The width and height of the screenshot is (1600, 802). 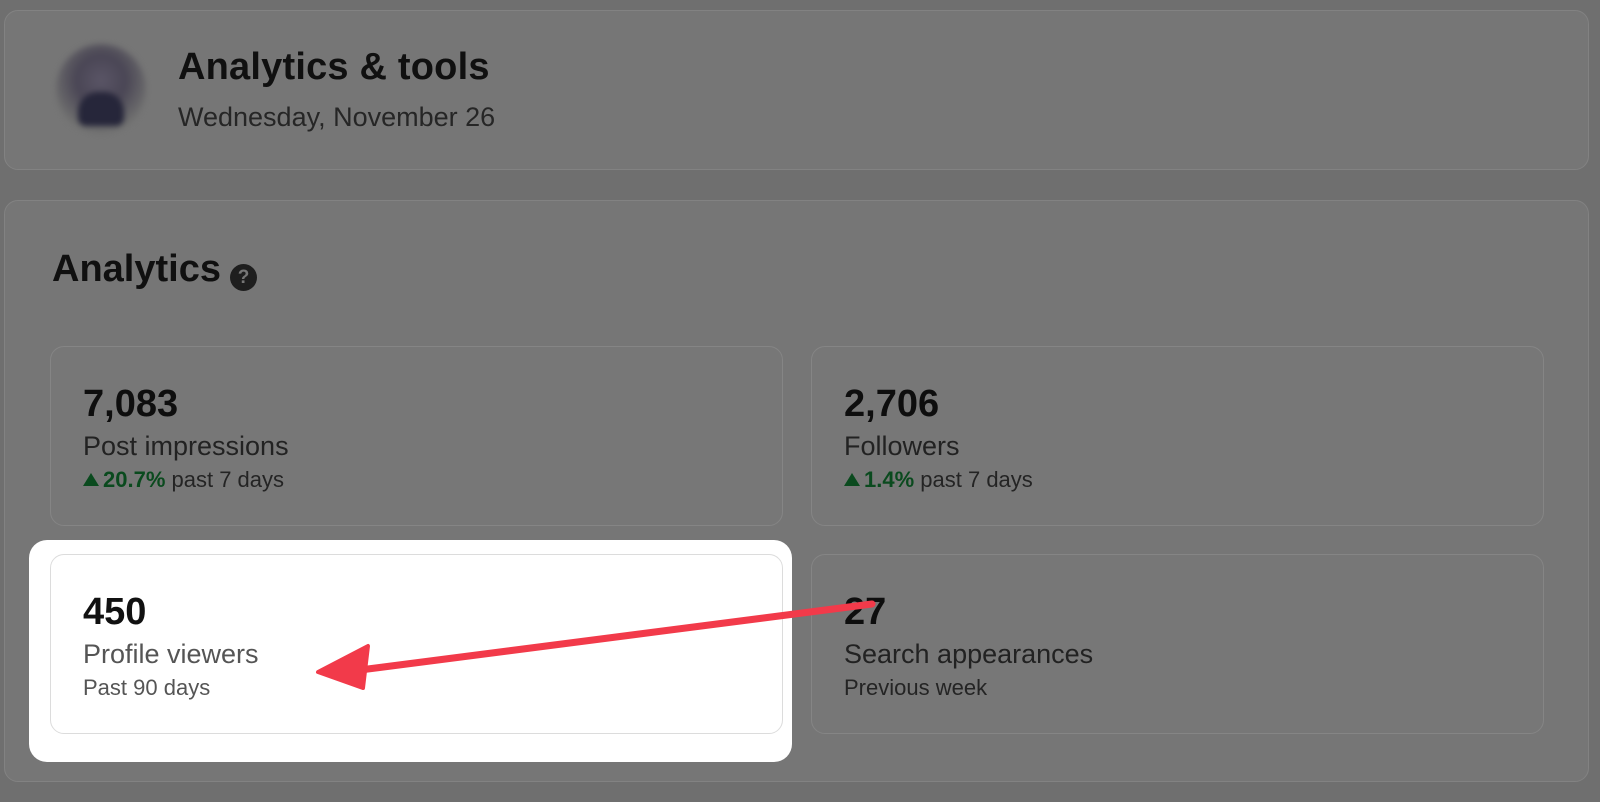 What do you see at coordinates (892, 404) in the screenshot?
I see `metric-value: 2,706` at bounding box center [892, 404].